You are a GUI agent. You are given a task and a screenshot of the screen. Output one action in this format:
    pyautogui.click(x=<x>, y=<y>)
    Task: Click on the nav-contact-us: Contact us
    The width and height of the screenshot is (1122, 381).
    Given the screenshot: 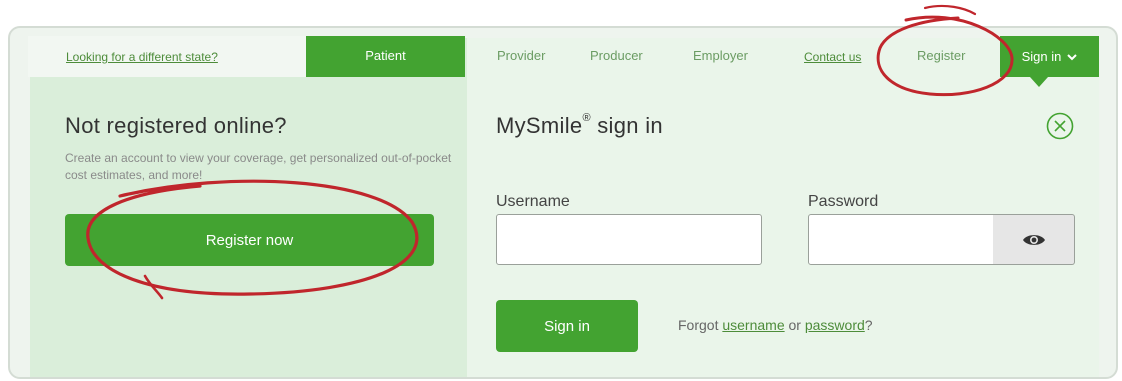 What is the action you would take?
    pyautogui.click(x=832, y=57)
    